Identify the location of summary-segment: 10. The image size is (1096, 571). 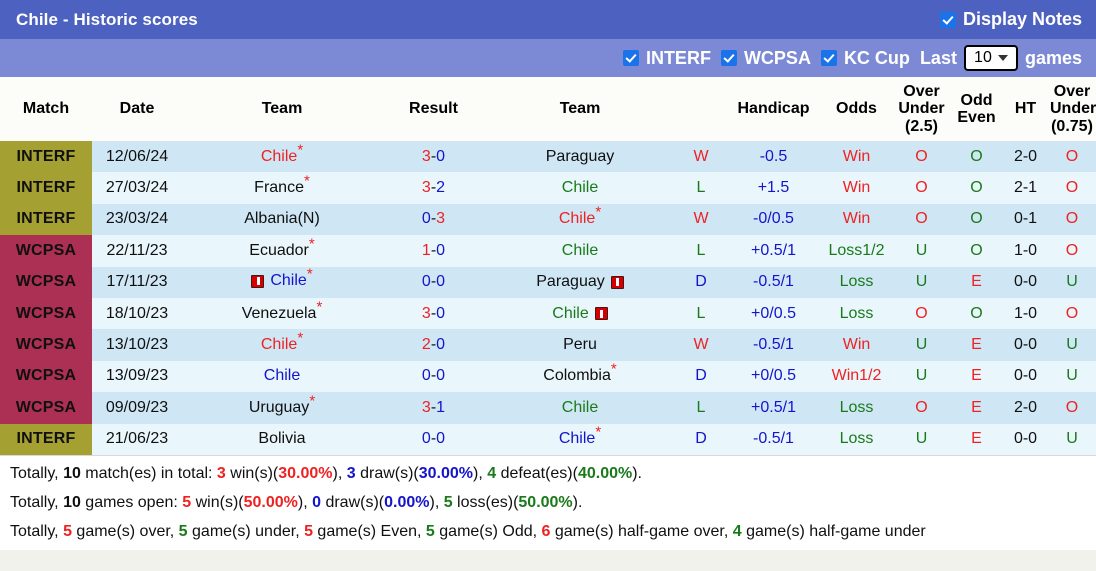
(72, 502).